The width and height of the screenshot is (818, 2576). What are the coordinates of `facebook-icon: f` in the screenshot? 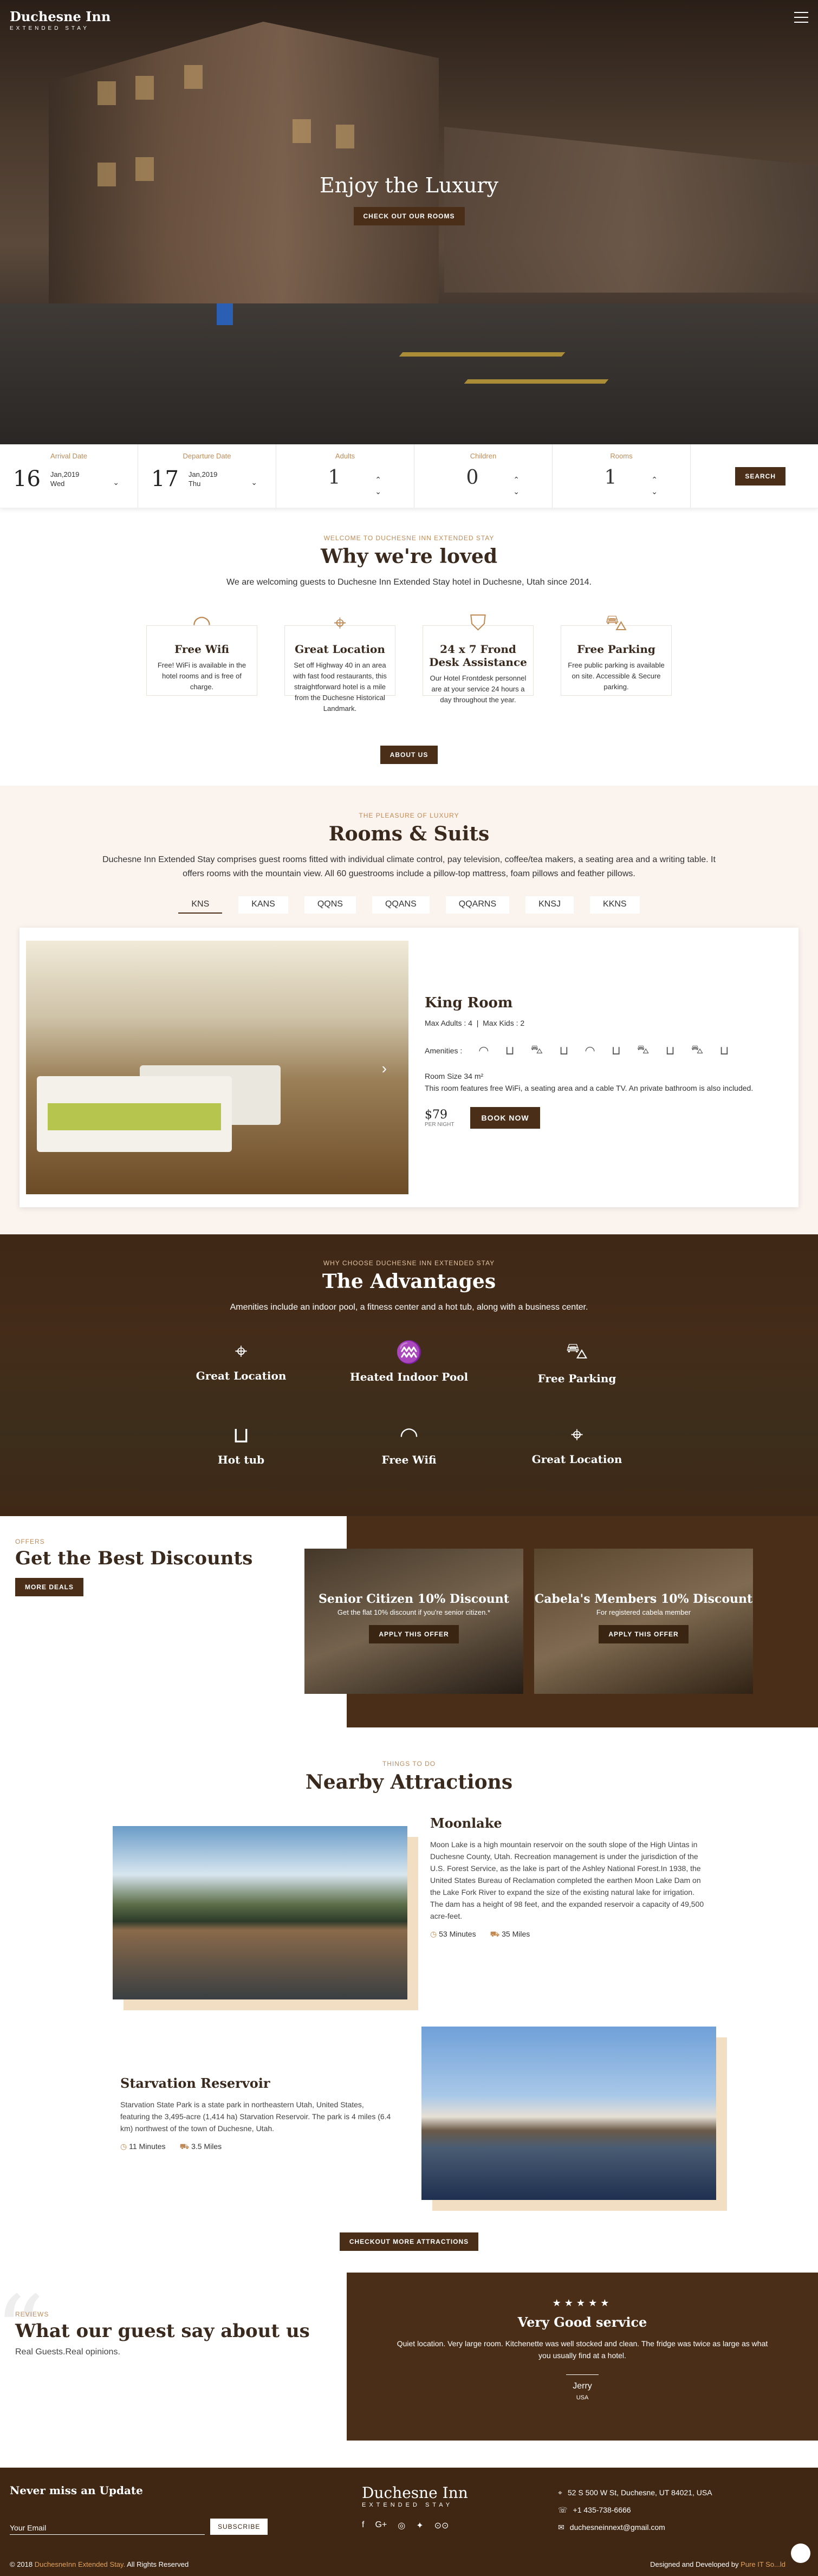 It's located at (363, 2525).